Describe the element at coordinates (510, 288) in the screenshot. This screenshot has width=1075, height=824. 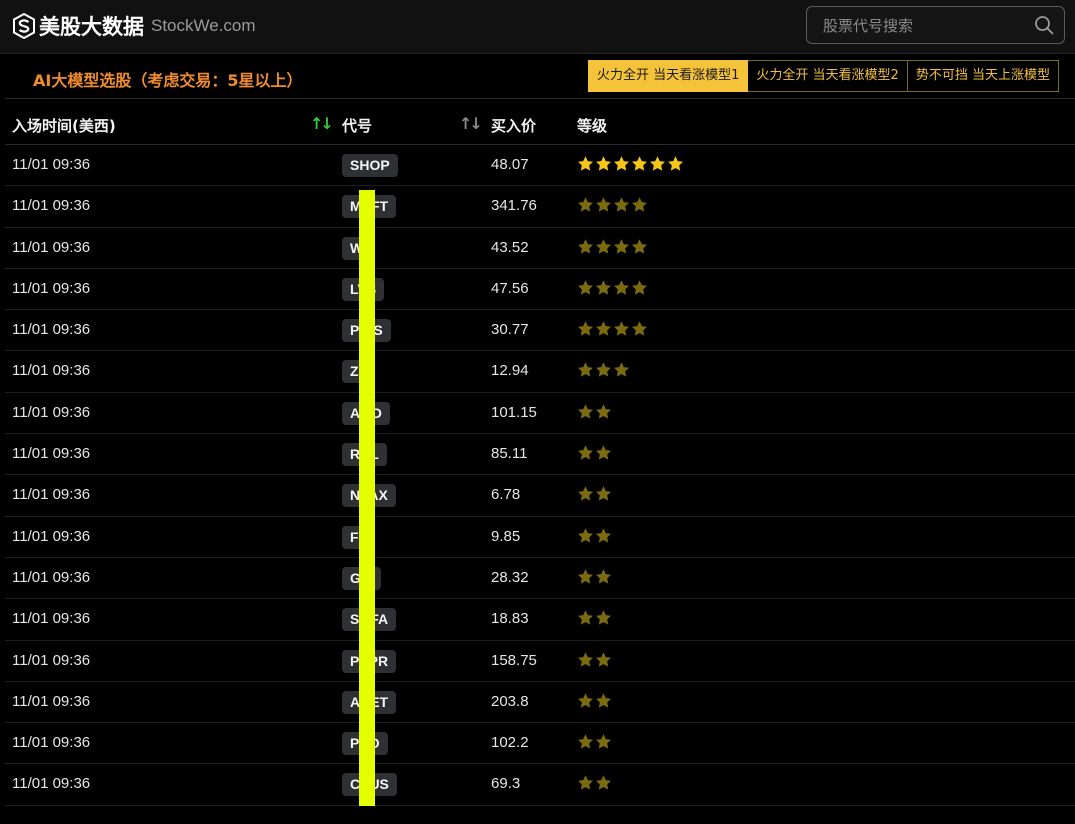
I see `buy-price: 47.56` at that location.